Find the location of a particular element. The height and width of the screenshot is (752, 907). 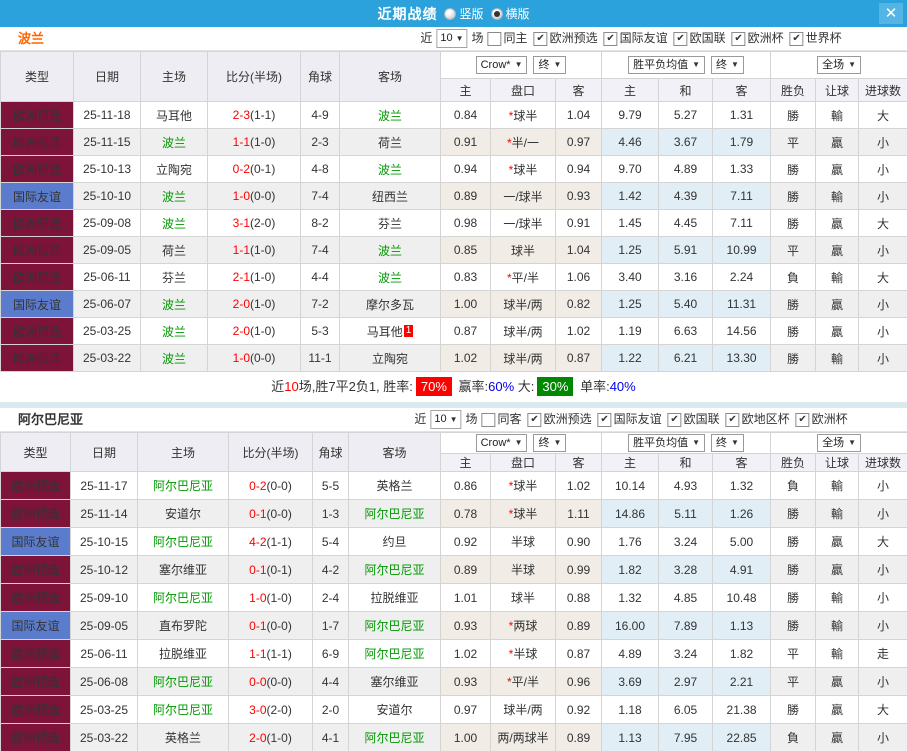

away-team-cell: 阿尔巴尼亚 is located at coordinates (395, 654).